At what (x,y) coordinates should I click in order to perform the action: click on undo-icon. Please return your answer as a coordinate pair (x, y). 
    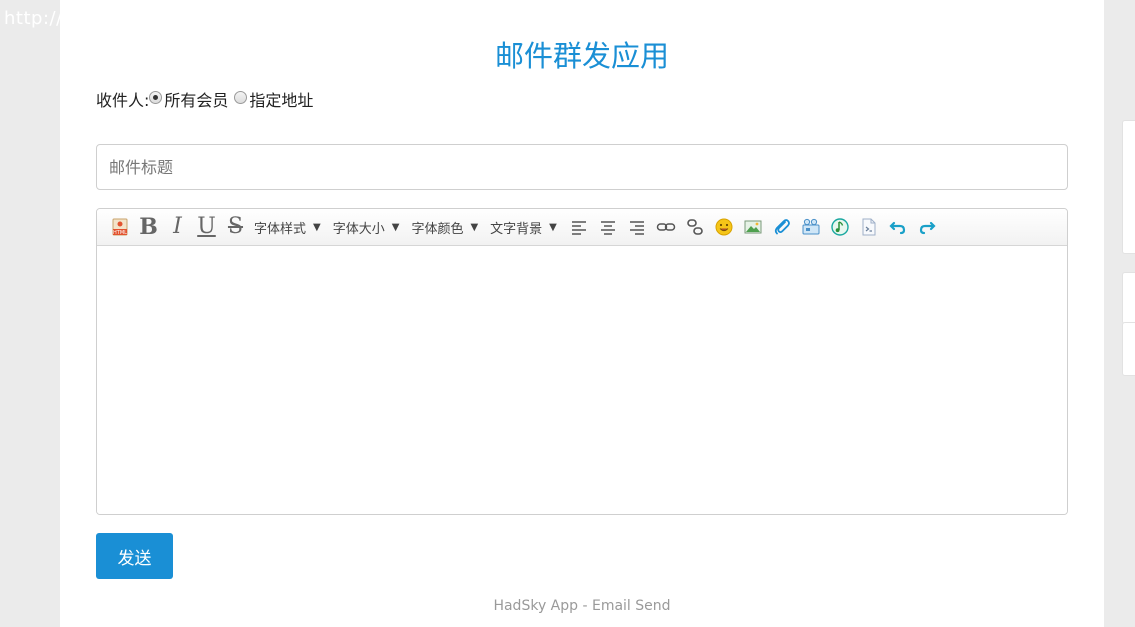
    Looking at the image, I should click on (897, 228).